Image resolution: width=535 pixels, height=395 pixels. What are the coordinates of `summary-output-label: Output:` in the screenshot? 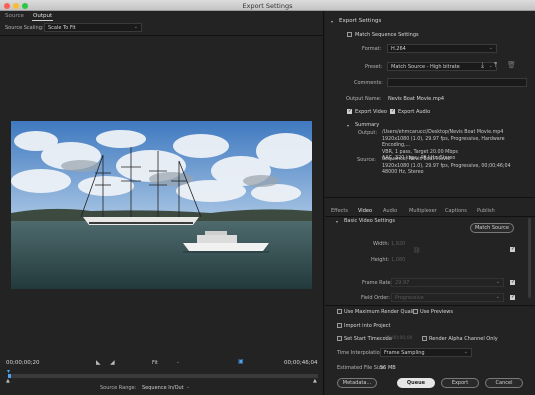 It's located at (368, 133).